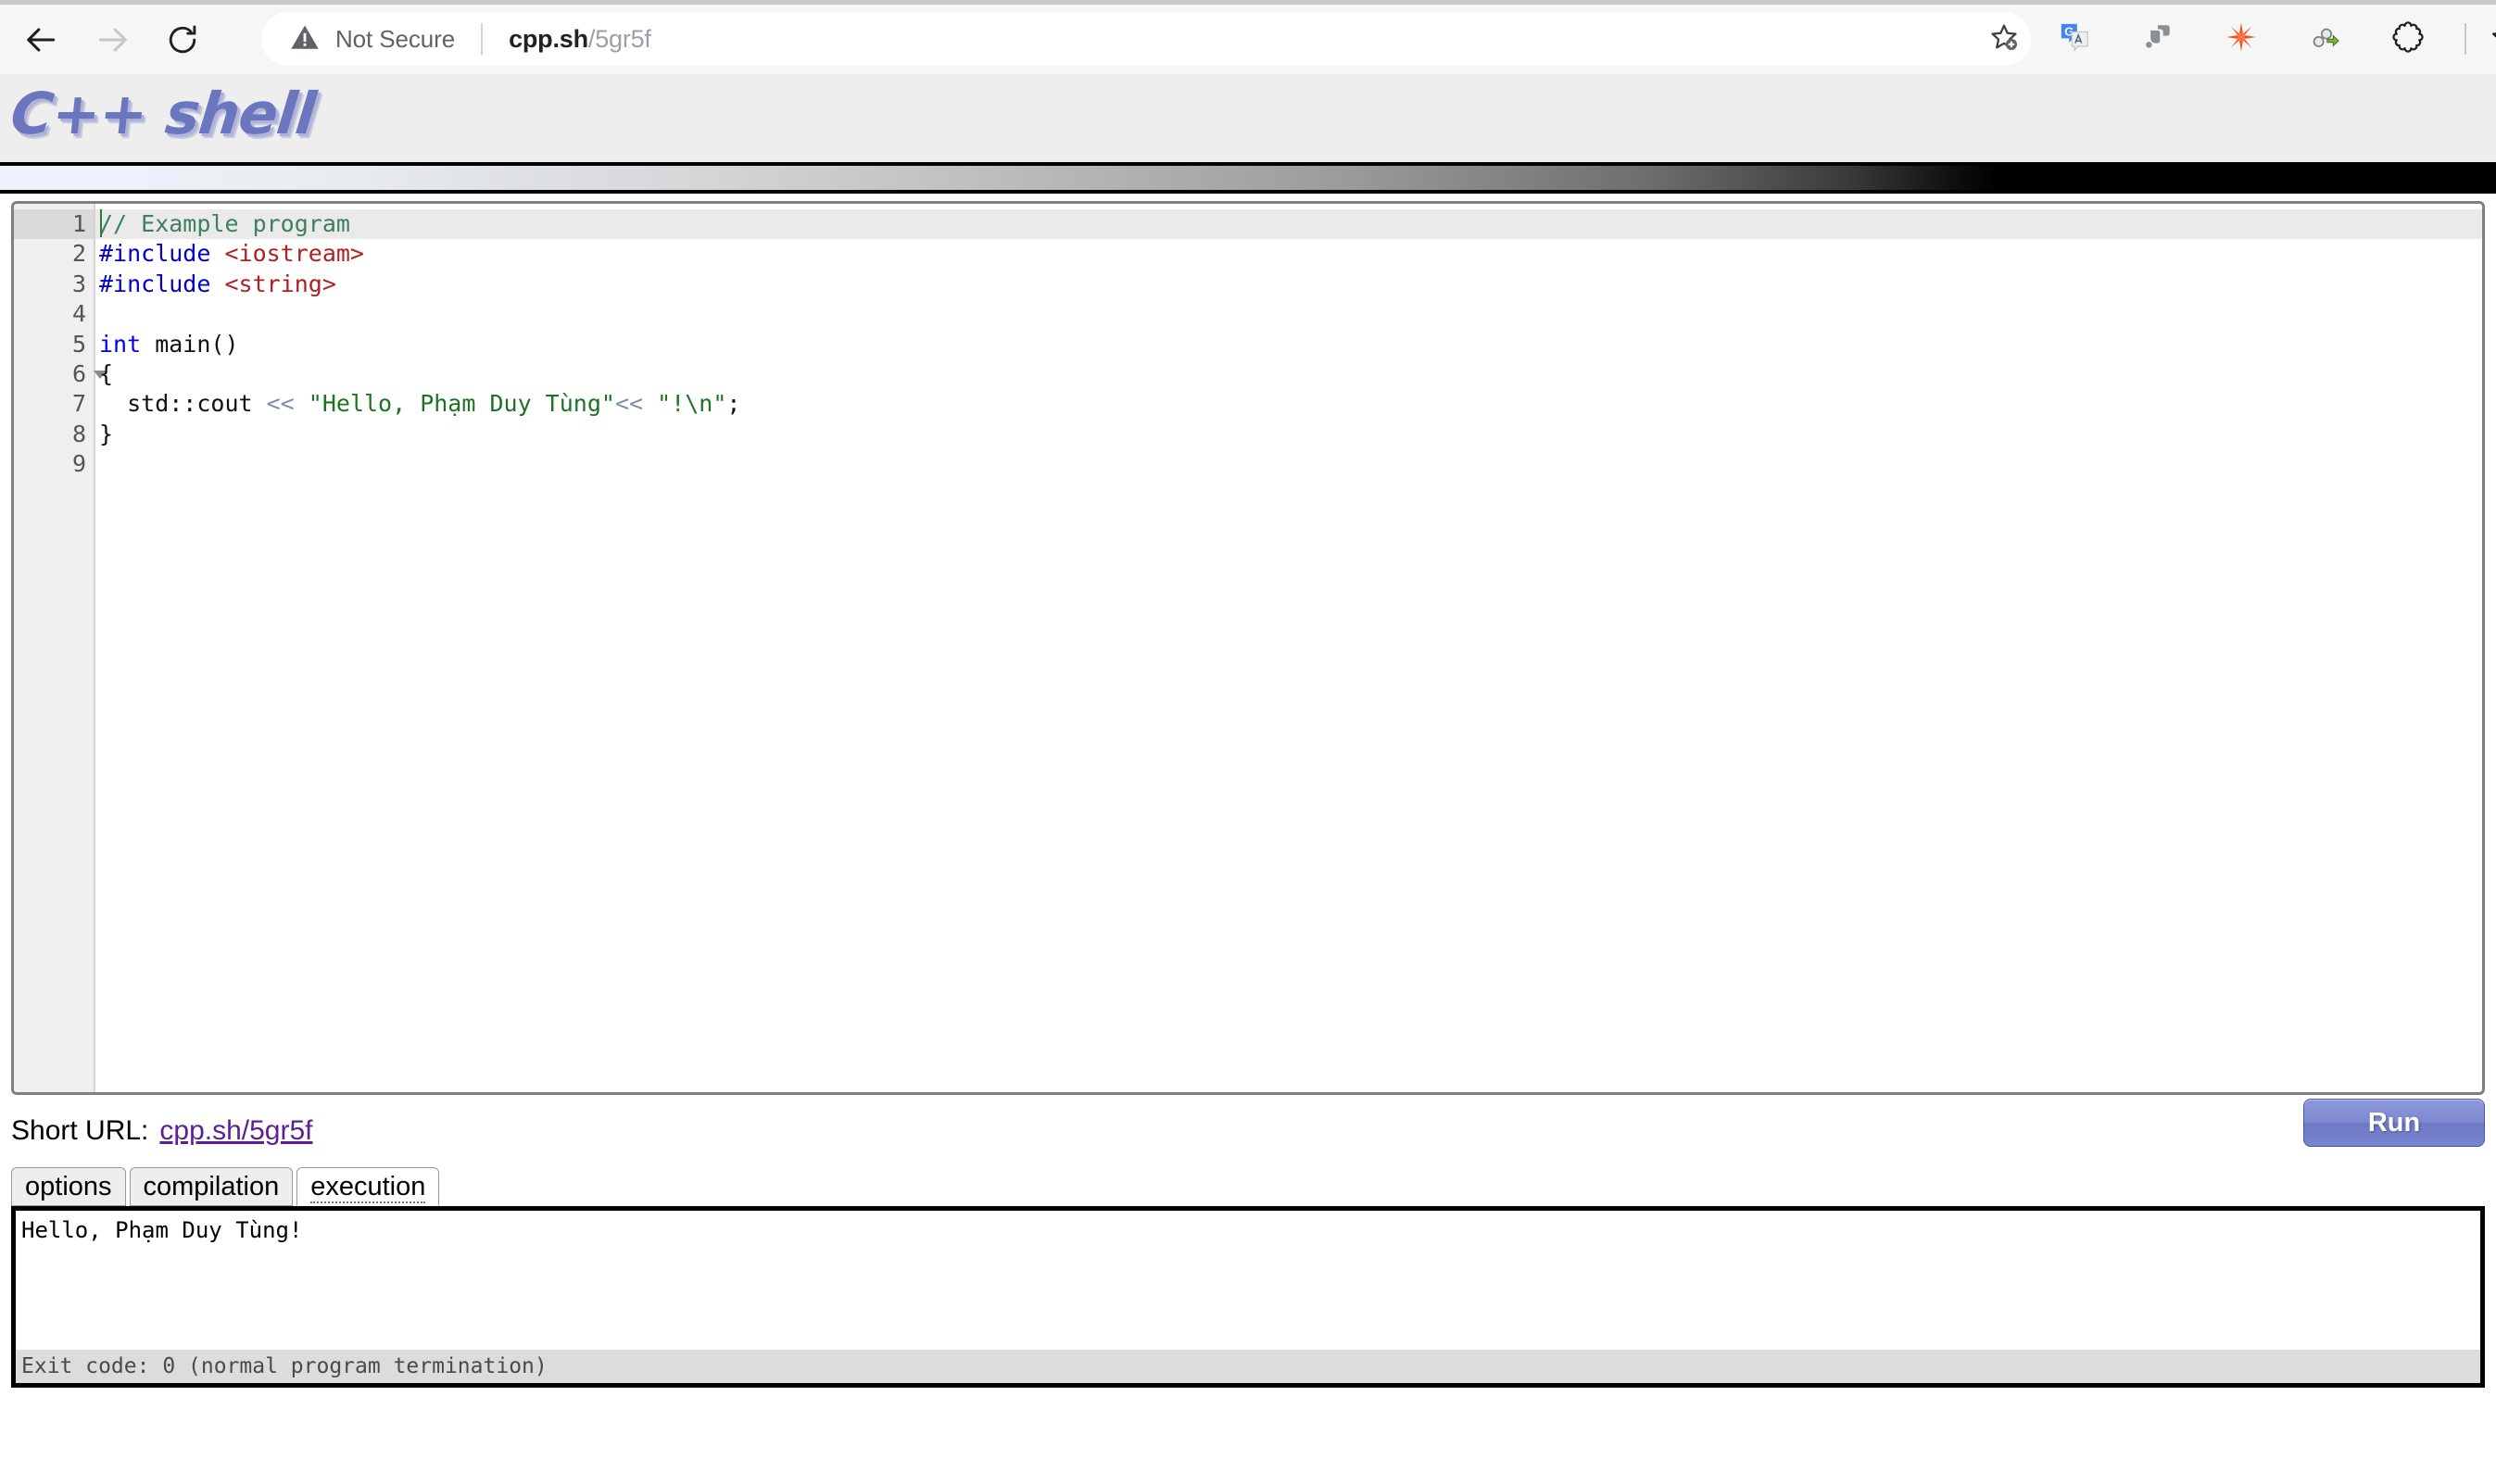 This screenshot has width=2496, height=1484. What do you see at coordinates (2488, 39) in the screenshot?
I see `collections-button` at bounding box center [2488, 39].